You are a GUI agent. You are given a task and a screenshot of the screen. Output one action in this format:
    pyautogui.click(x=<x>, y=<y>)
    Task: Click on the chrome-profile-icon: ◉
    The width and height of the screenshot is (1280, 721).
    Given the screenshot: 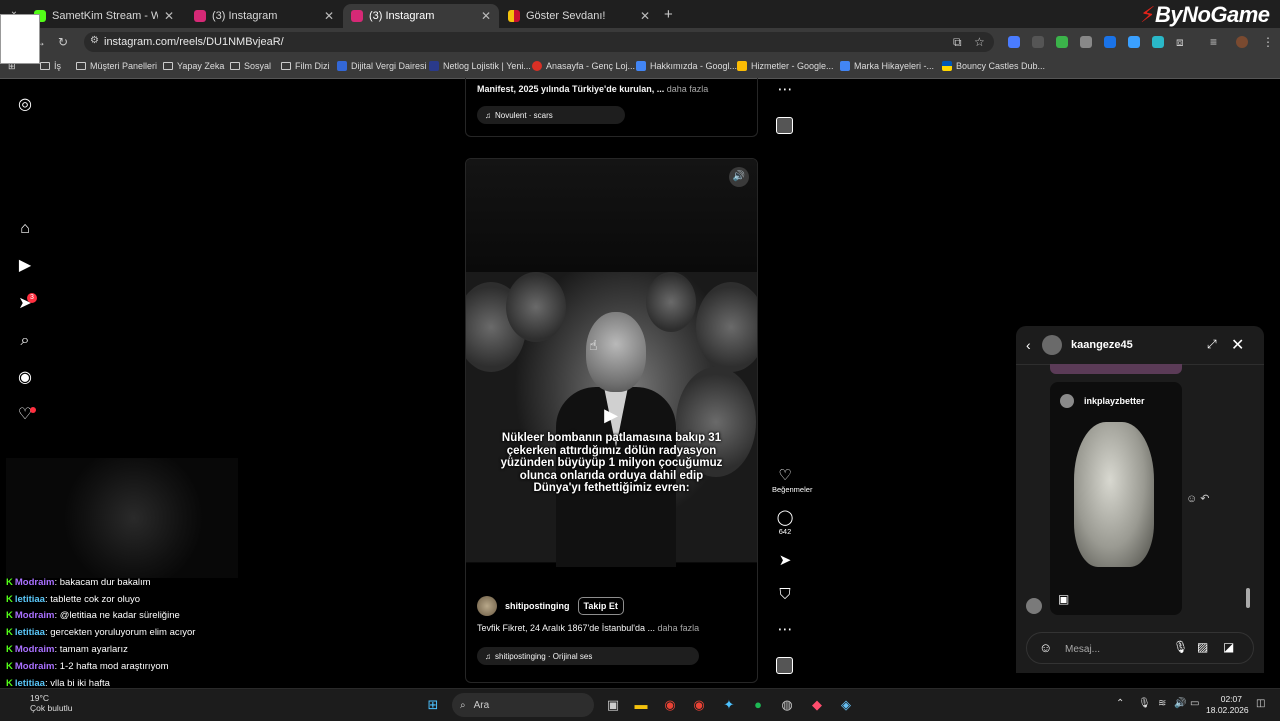 What is the action you would take?
    pyautogui.click(x=699, y=705)
    